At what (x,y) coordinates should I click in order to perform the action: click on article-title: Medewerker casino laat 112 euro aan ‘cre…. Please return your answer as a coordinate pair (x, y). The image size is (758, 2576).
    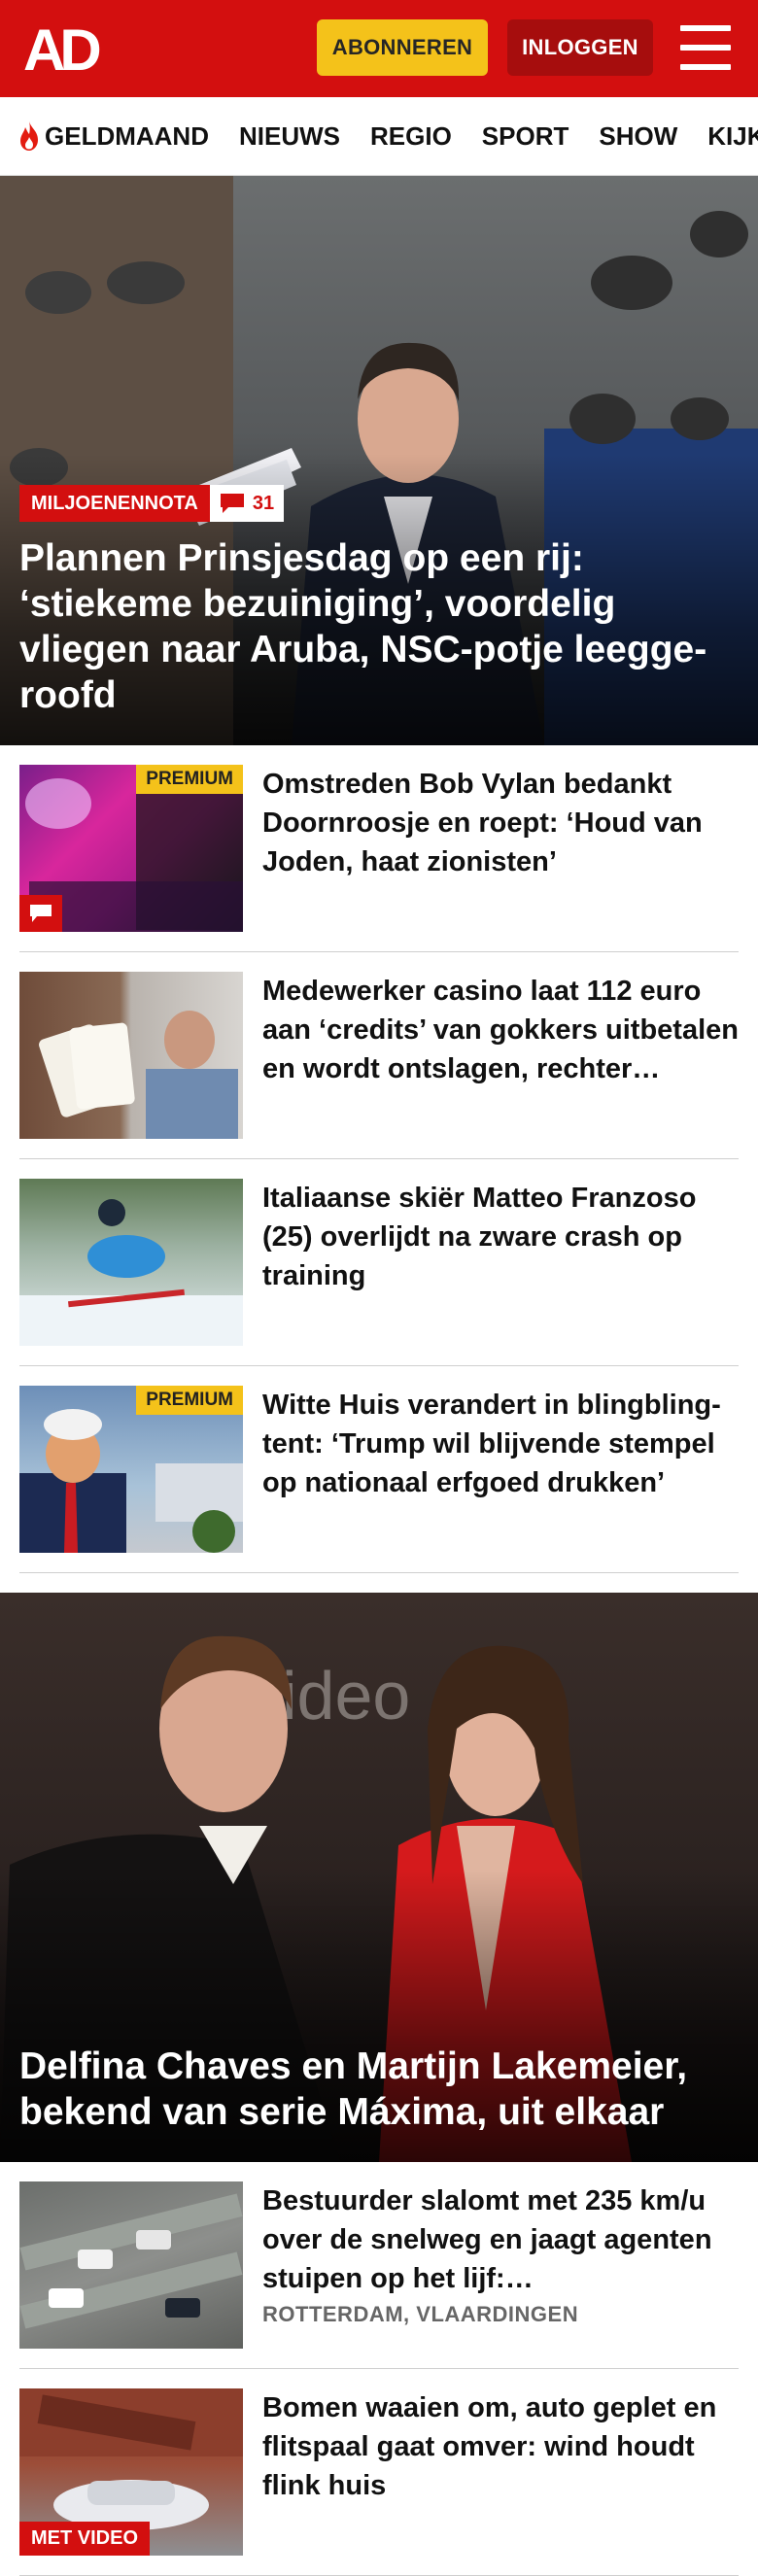
    Looking at the image, I should click on (501, 1030).